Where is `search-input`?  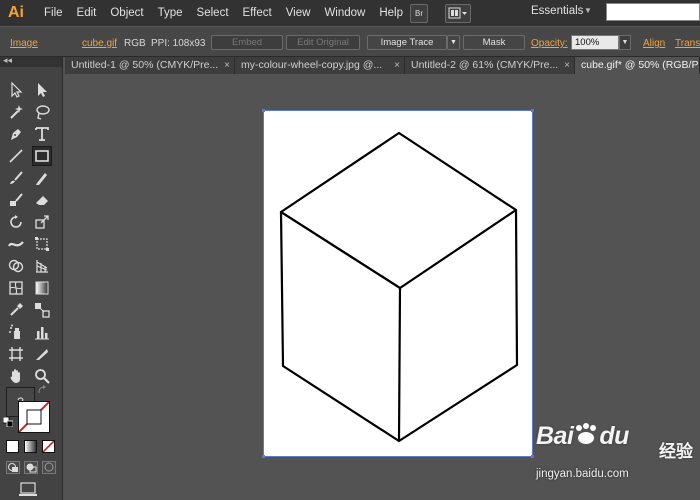 search-input is located at coordinates (653, 12).